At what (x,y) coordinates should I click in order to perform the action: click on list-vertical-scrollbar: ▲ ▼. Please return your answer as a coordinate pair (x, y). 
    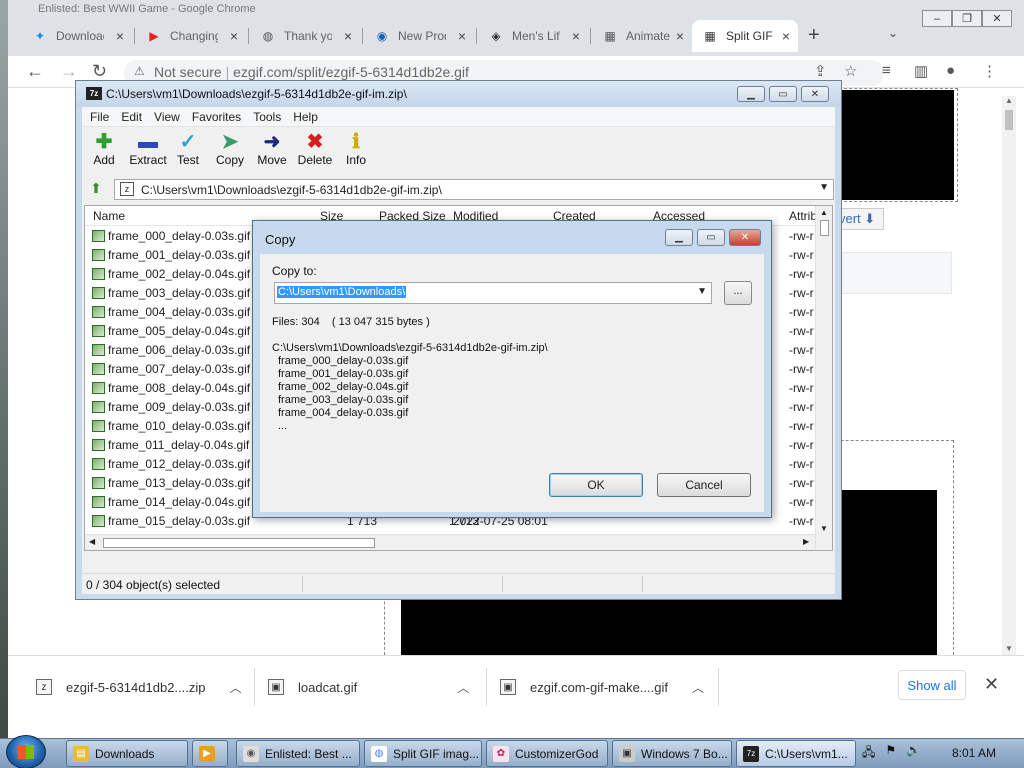
    Looking at the image, I should click on (823, 378).